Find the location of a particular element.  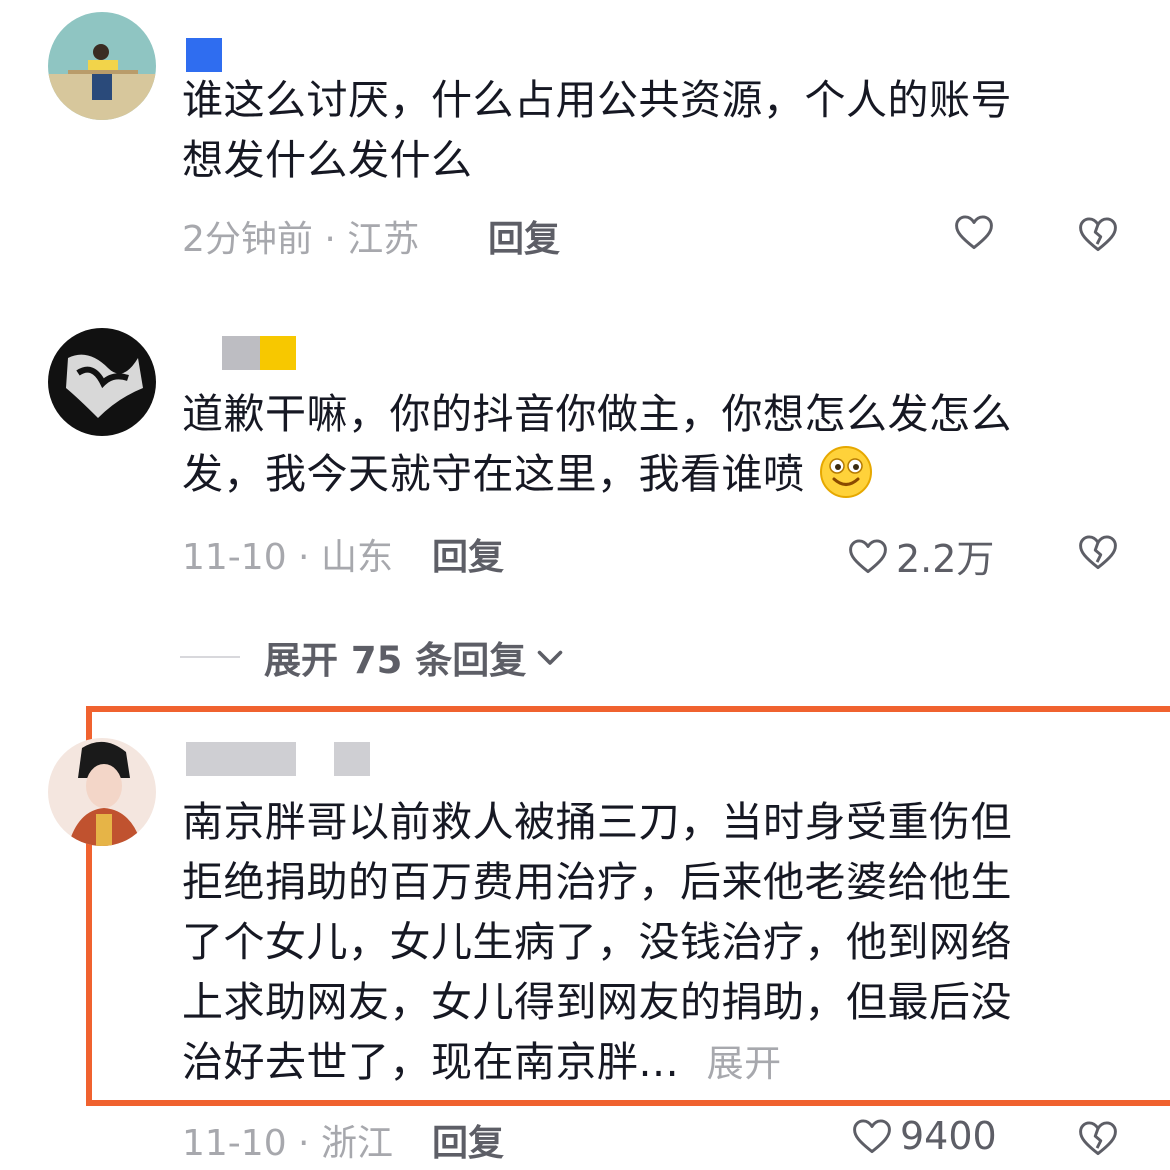

like-count: 9400 is located at coordinates (948, 1136).